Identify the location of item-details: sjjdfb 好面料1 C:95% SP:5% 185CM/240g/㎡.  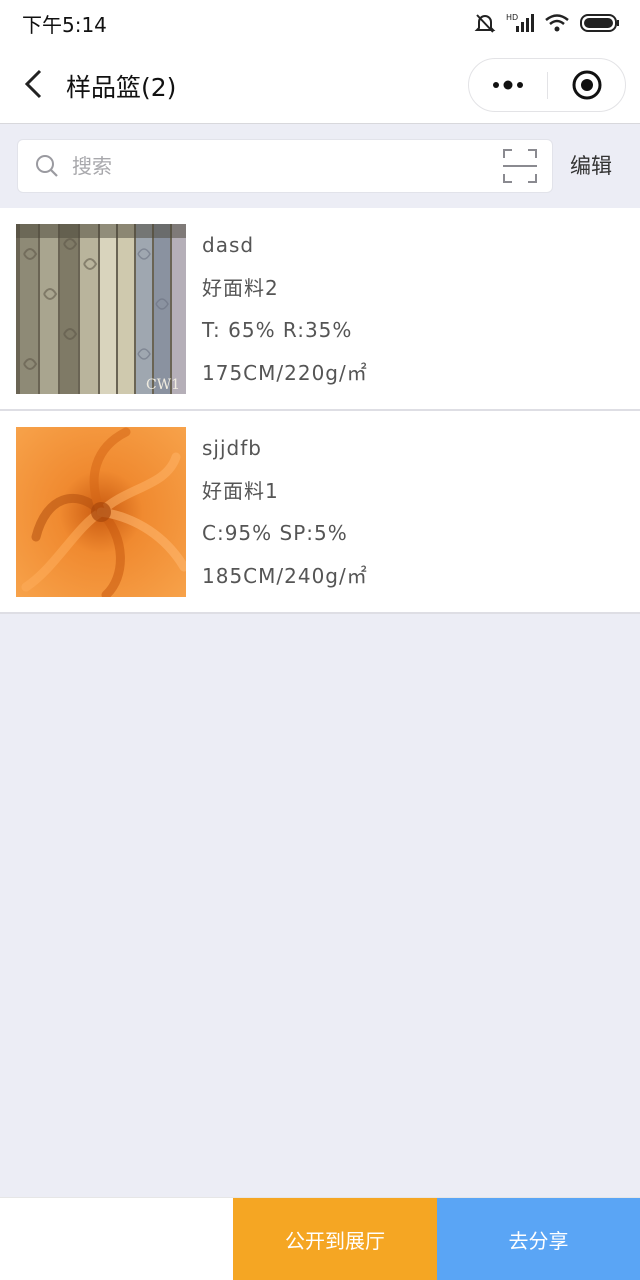
(285, 516).